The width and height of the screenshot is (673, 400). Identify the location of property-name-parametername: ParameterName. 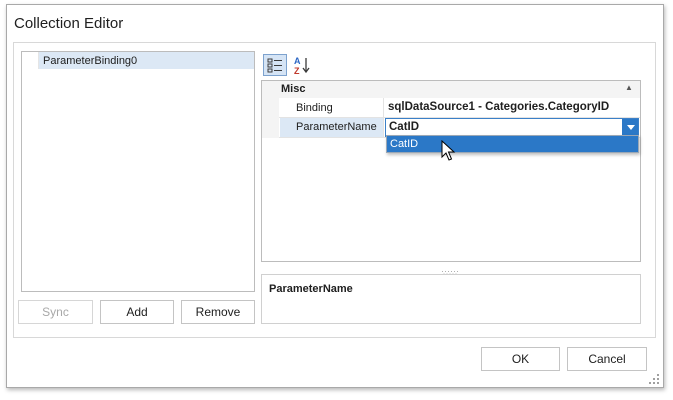
(336, 127).